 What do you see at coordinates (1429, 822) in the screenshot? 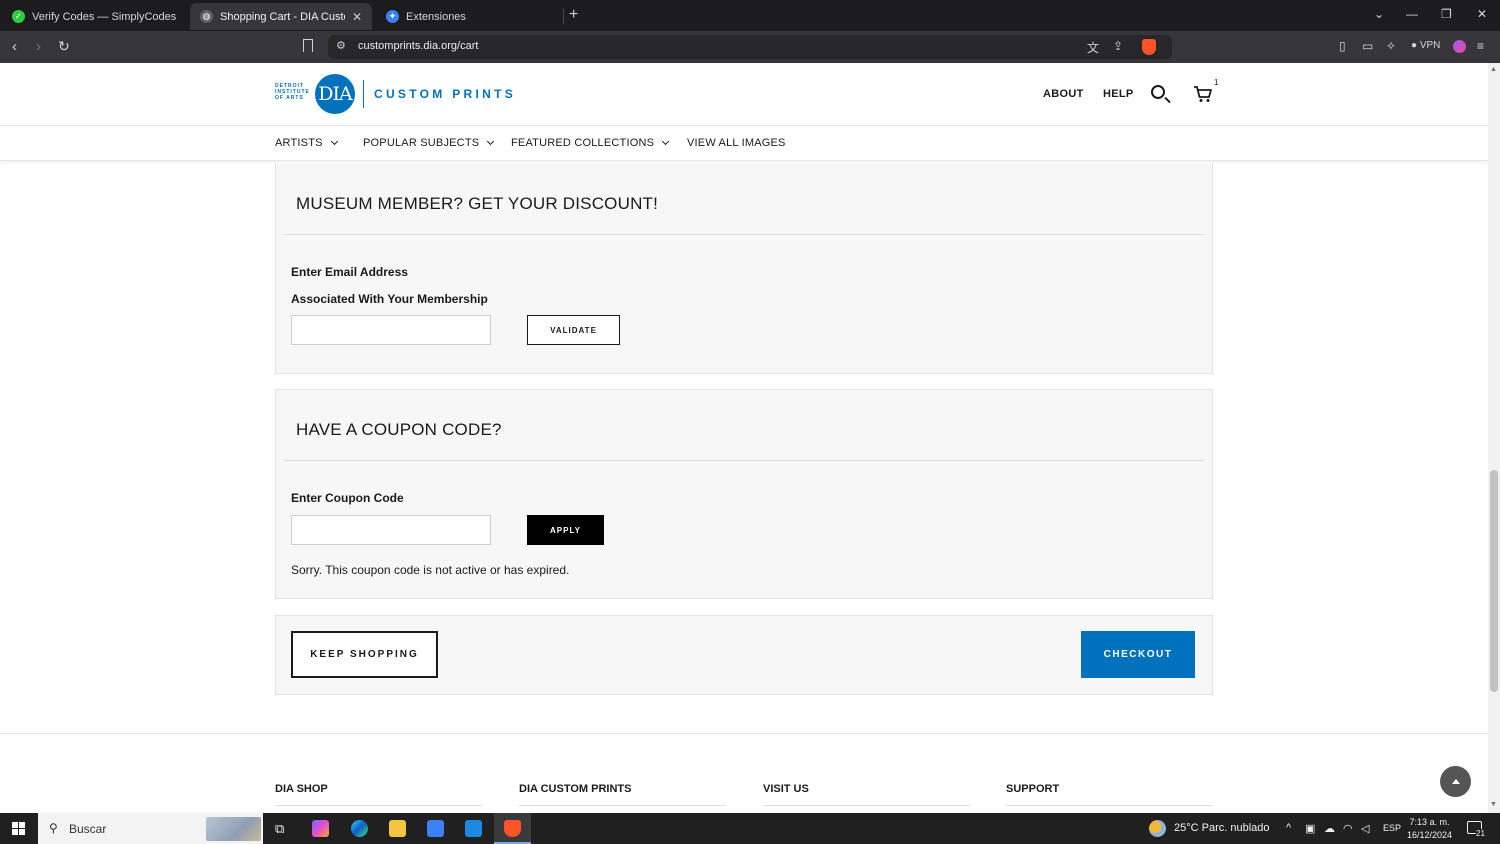
I see `clock-time: 7:13 a. m.` at bounding box center [1429, 822].